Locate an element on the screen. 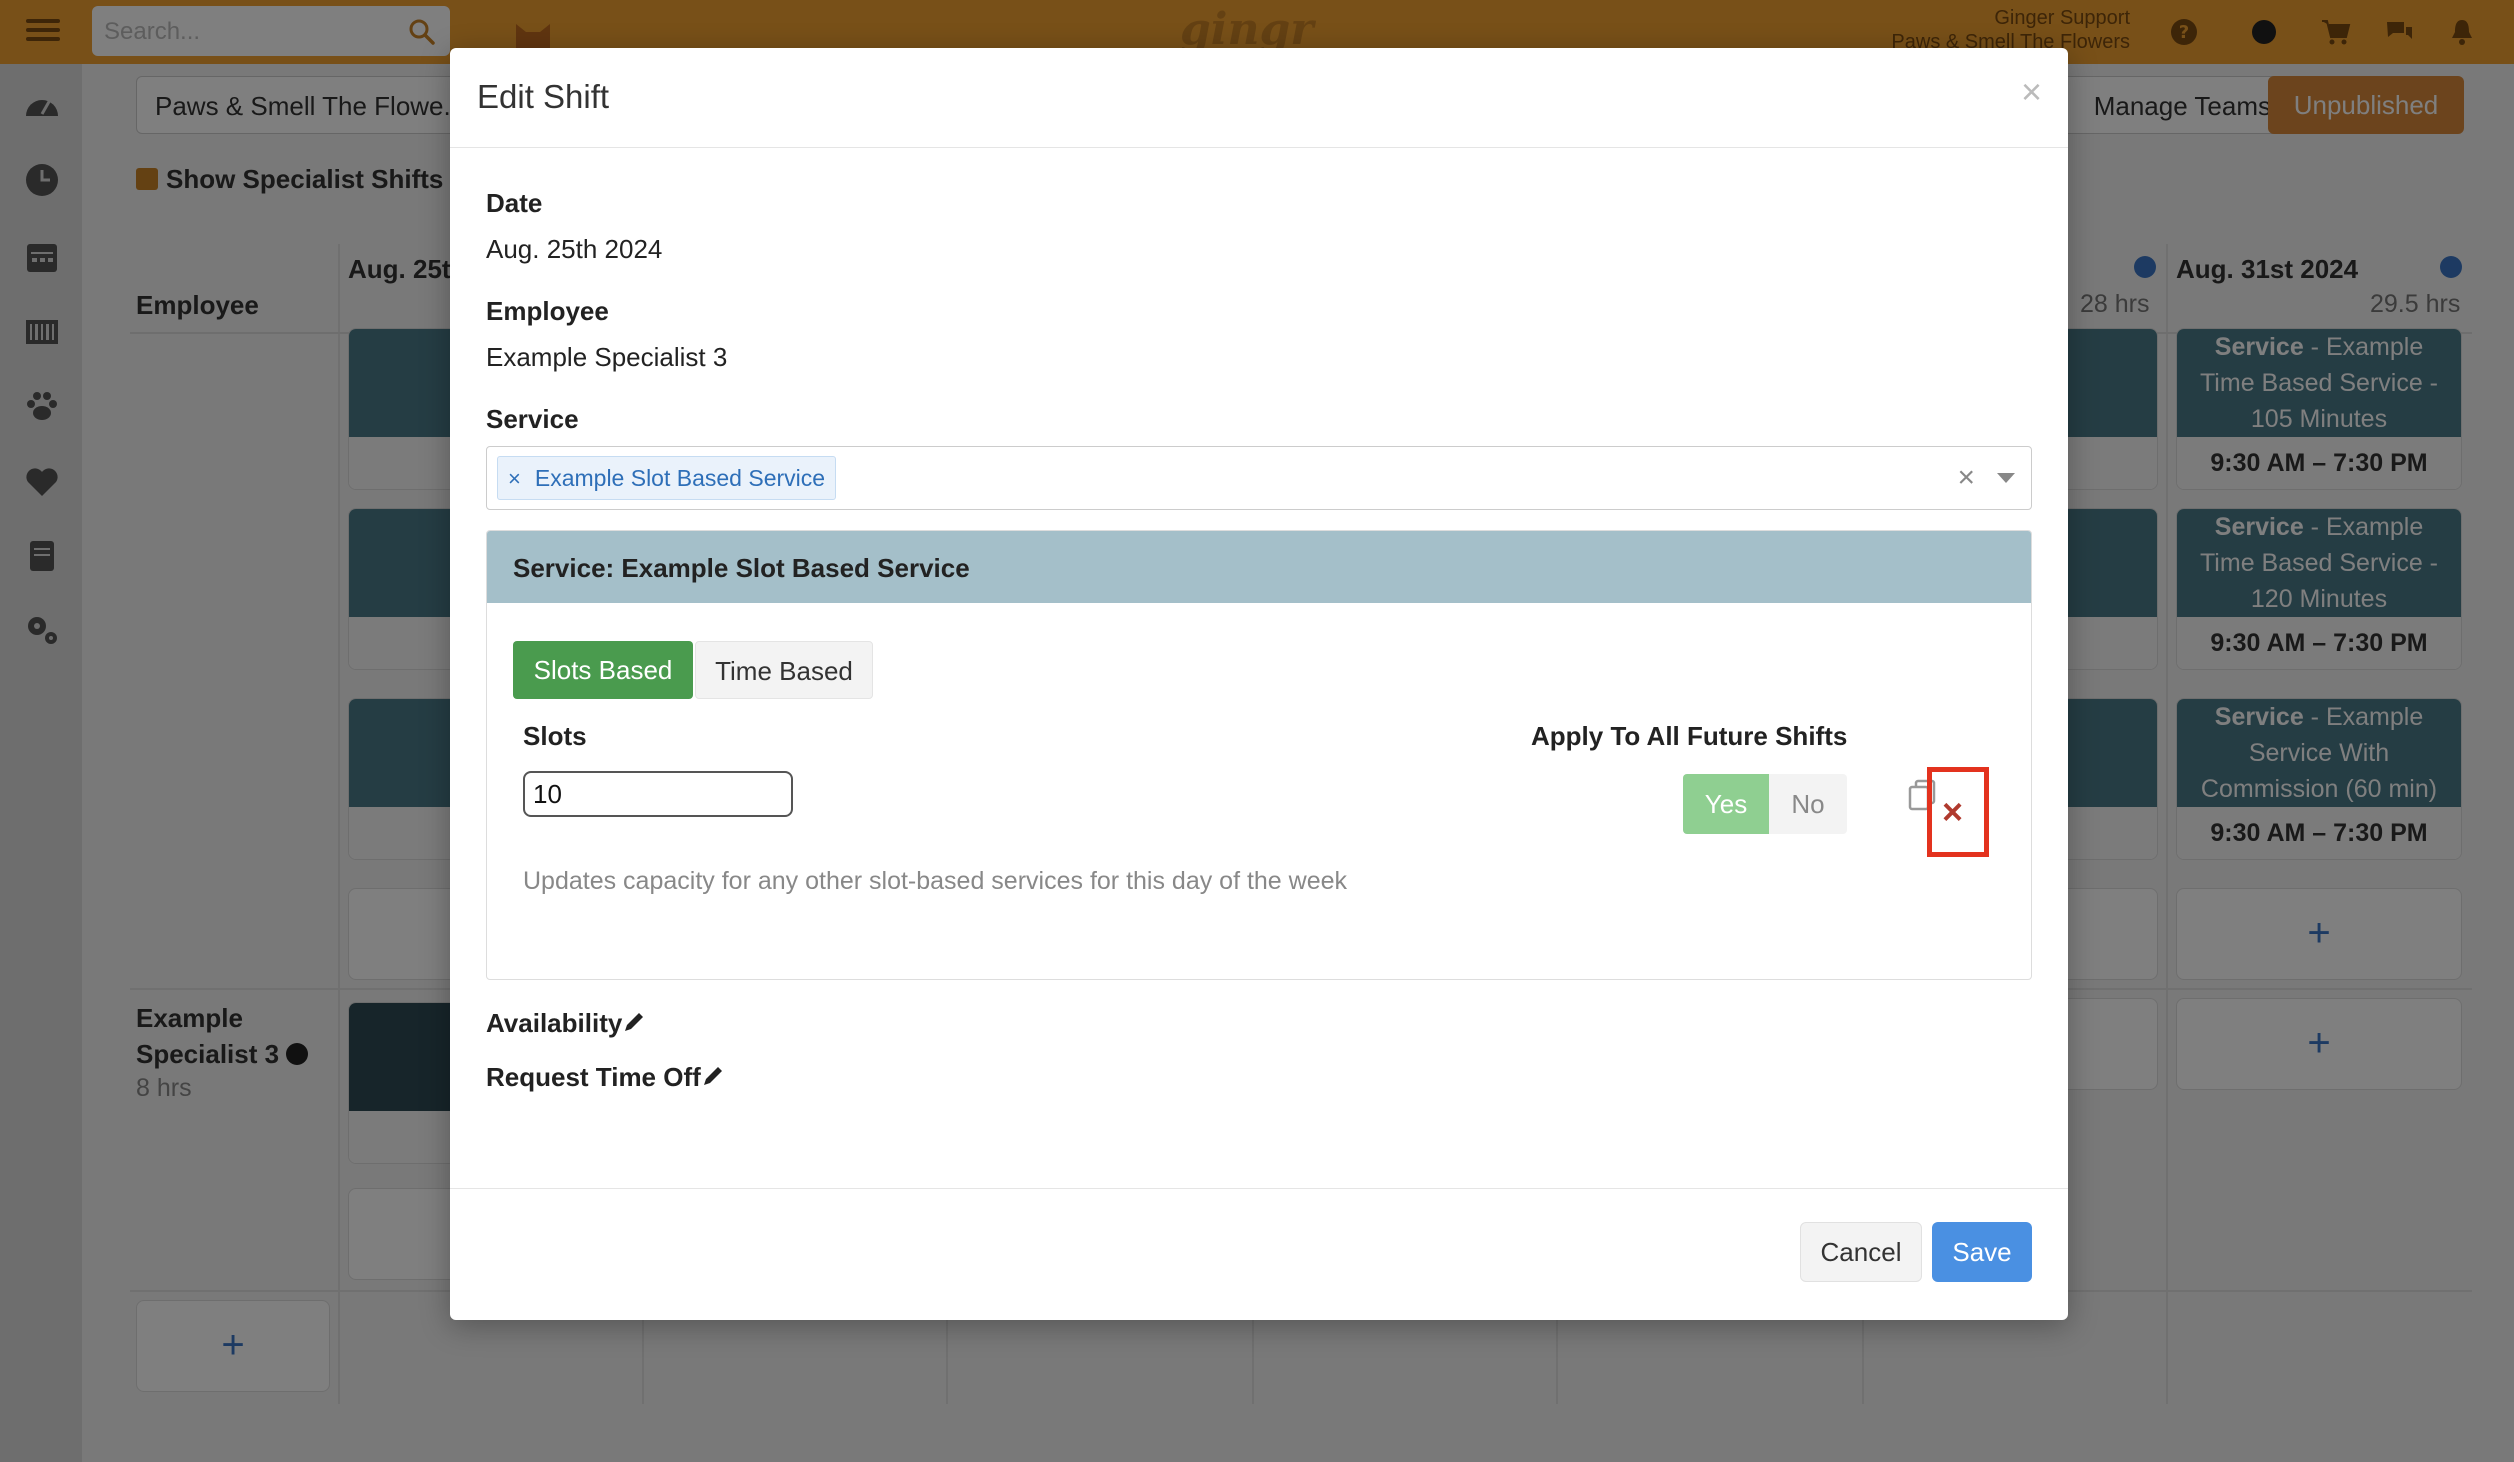  remove-service-highlight: × is located at coordinates (1958, 812).